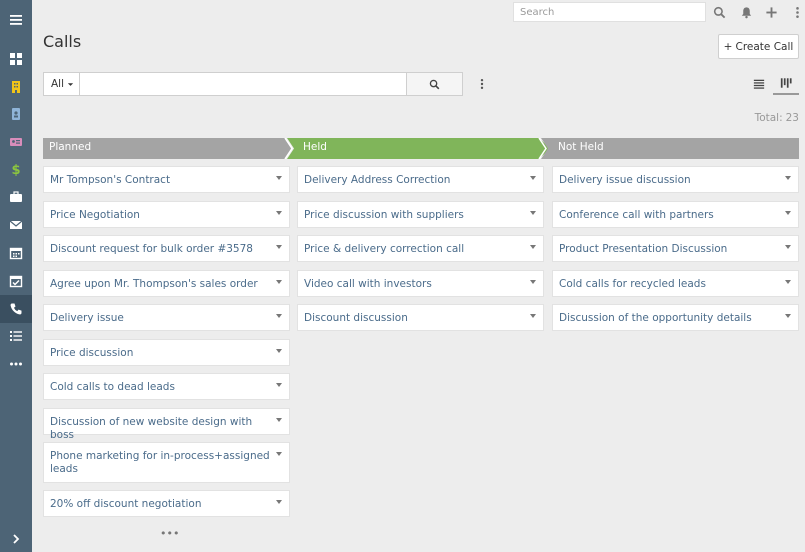 The image size is (805, 552). Describe the element at coordinates (643, 249) in the screenshot. I see `card-title: Product Presentation Discussion` at that location.